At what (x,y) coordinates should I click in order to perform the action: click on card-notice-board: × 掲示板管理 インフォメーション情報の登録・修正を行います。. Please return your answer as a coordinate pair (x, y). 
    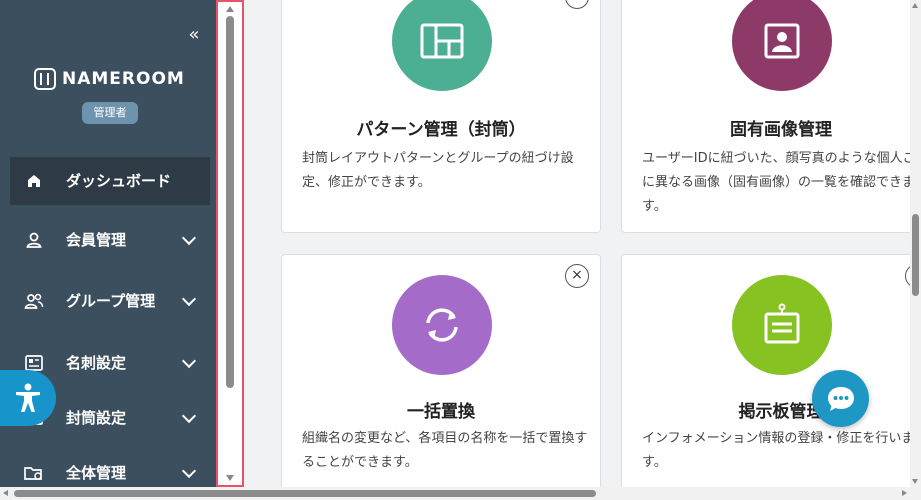
    Looking at the image, I should click on (765, 370).